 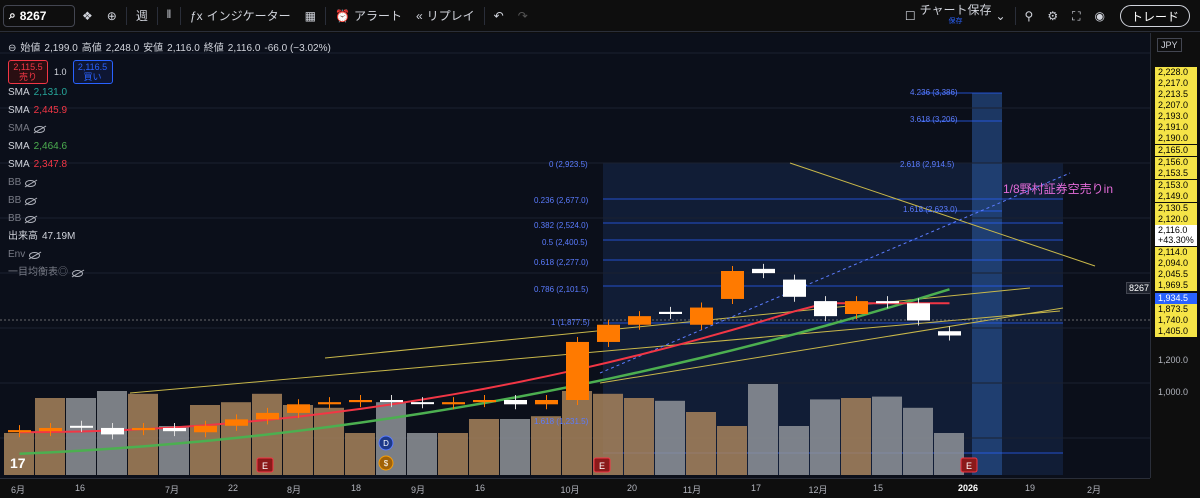 What do you see at coordinates (356, 488) in the screenshot?
I see `time-axis-label: 18` at bounding box center [356, 488].